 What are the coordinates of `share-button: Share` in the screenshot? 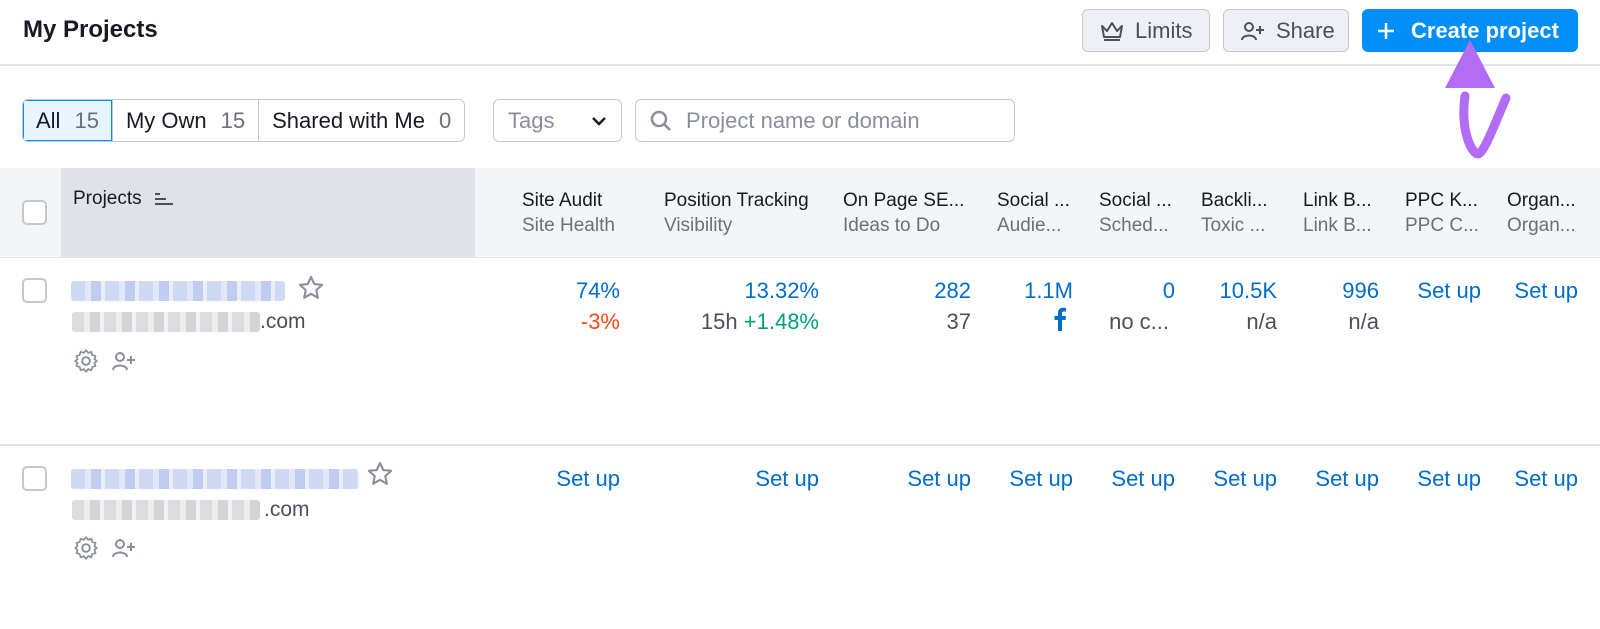 It's located at (1286, 30).